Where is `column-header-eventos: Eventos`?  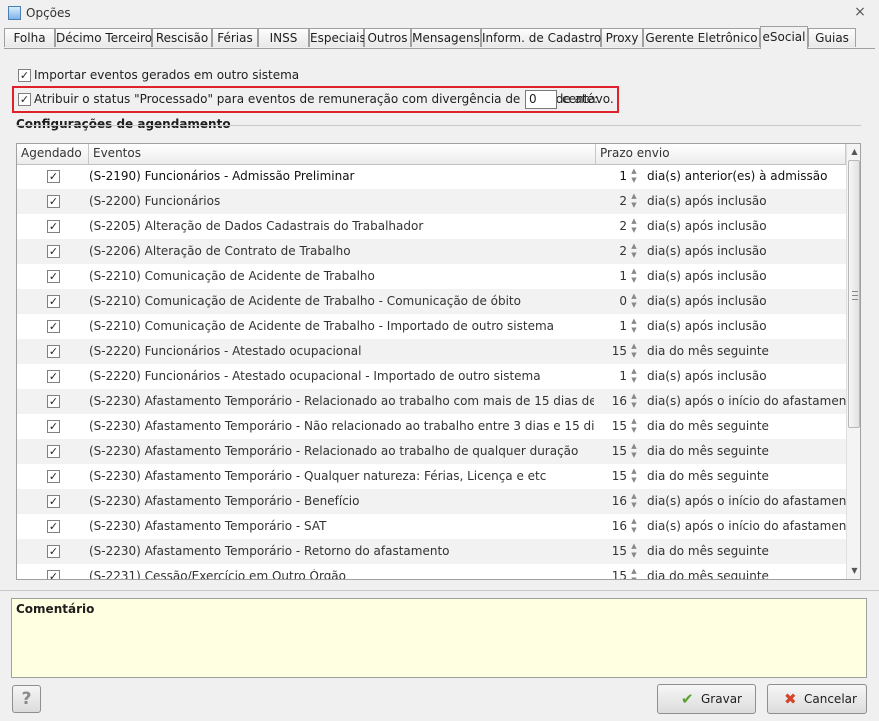 column-header-eventos: Eventos is located at coordinates (342, 154).